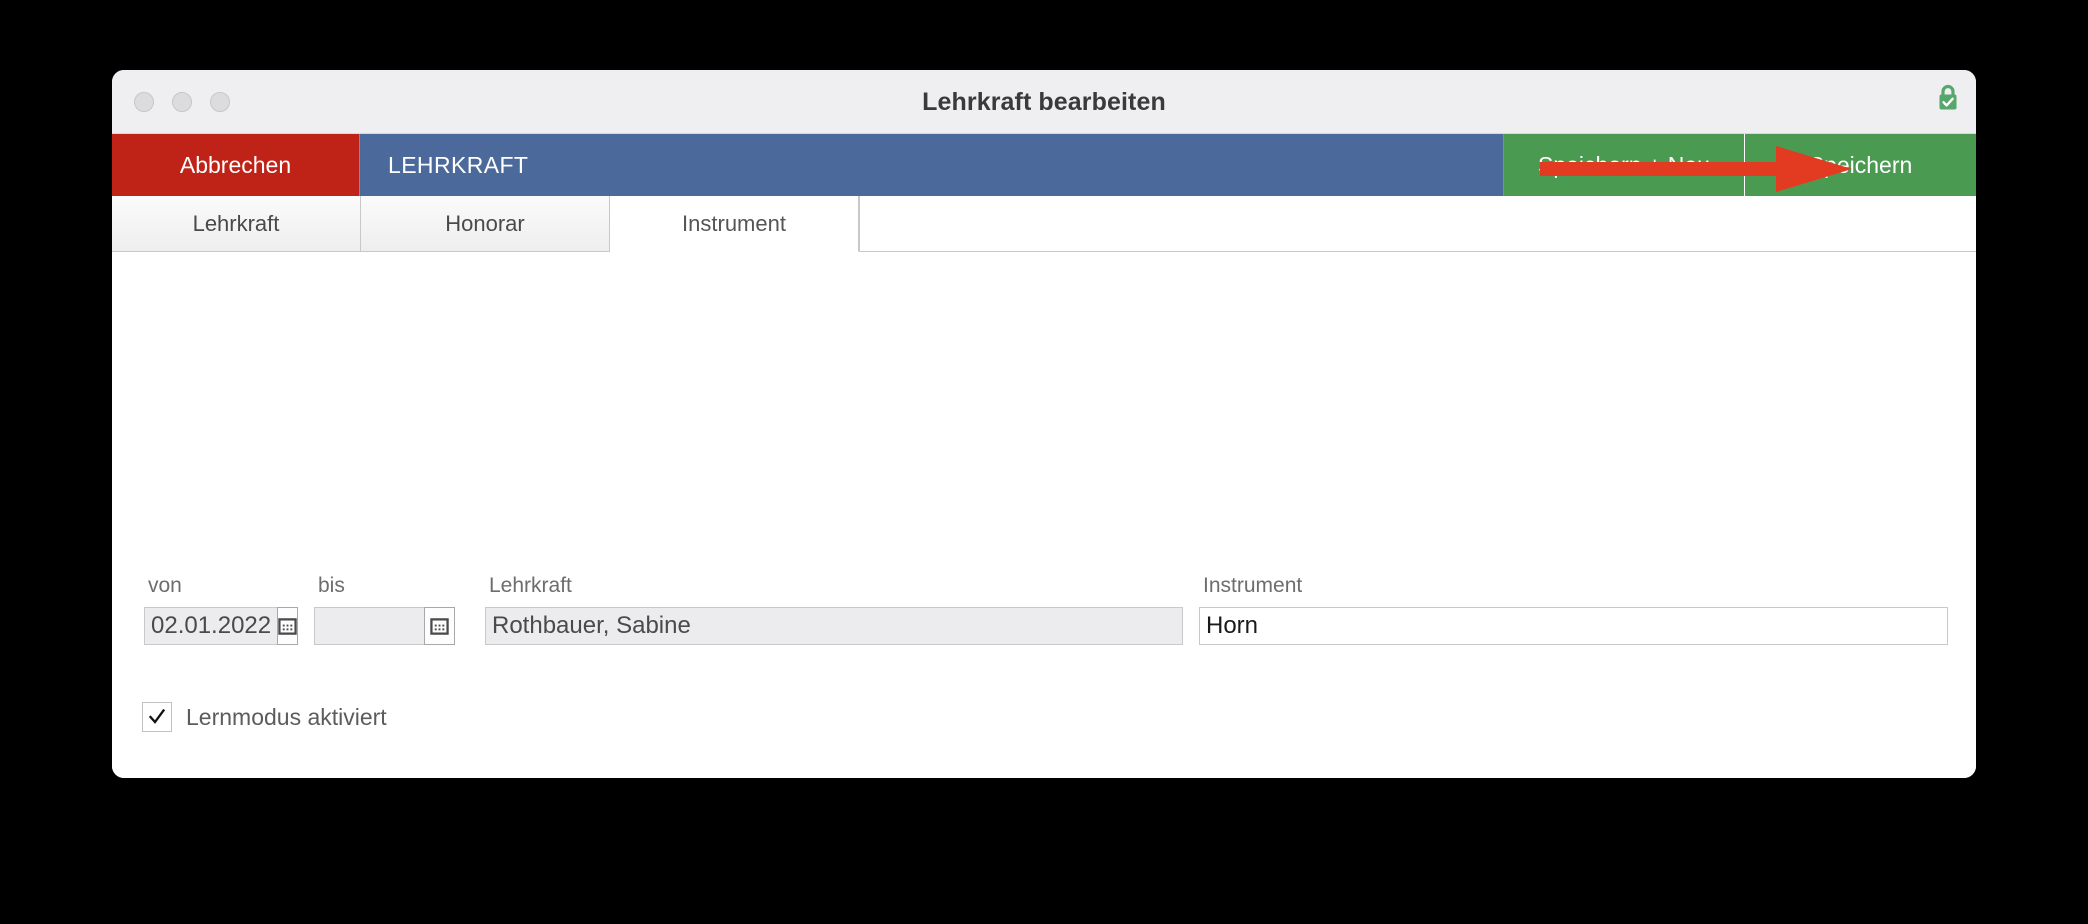  What do you see at coordinates (1624, 165) in the screenshot?
I see `save-and-new-button: Speichern + Neu` at bounding box center [1624, 165].